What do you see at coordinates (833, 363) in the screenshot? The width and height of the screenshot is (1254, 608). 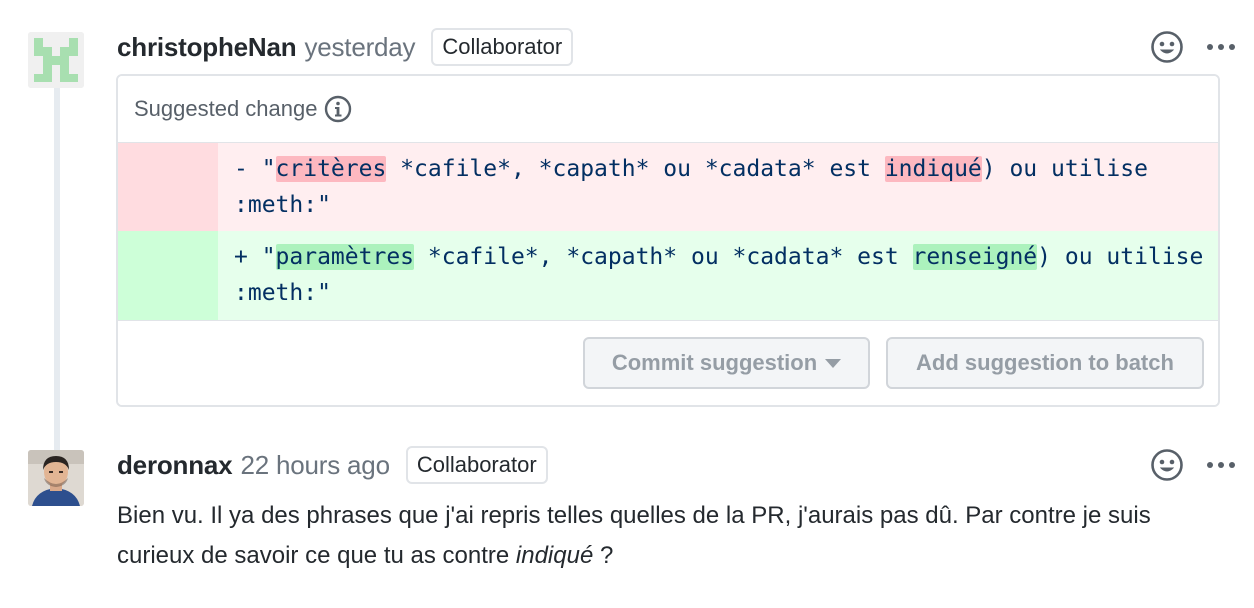 I see `triangle-down-icon` at bounding box center [833, 363].